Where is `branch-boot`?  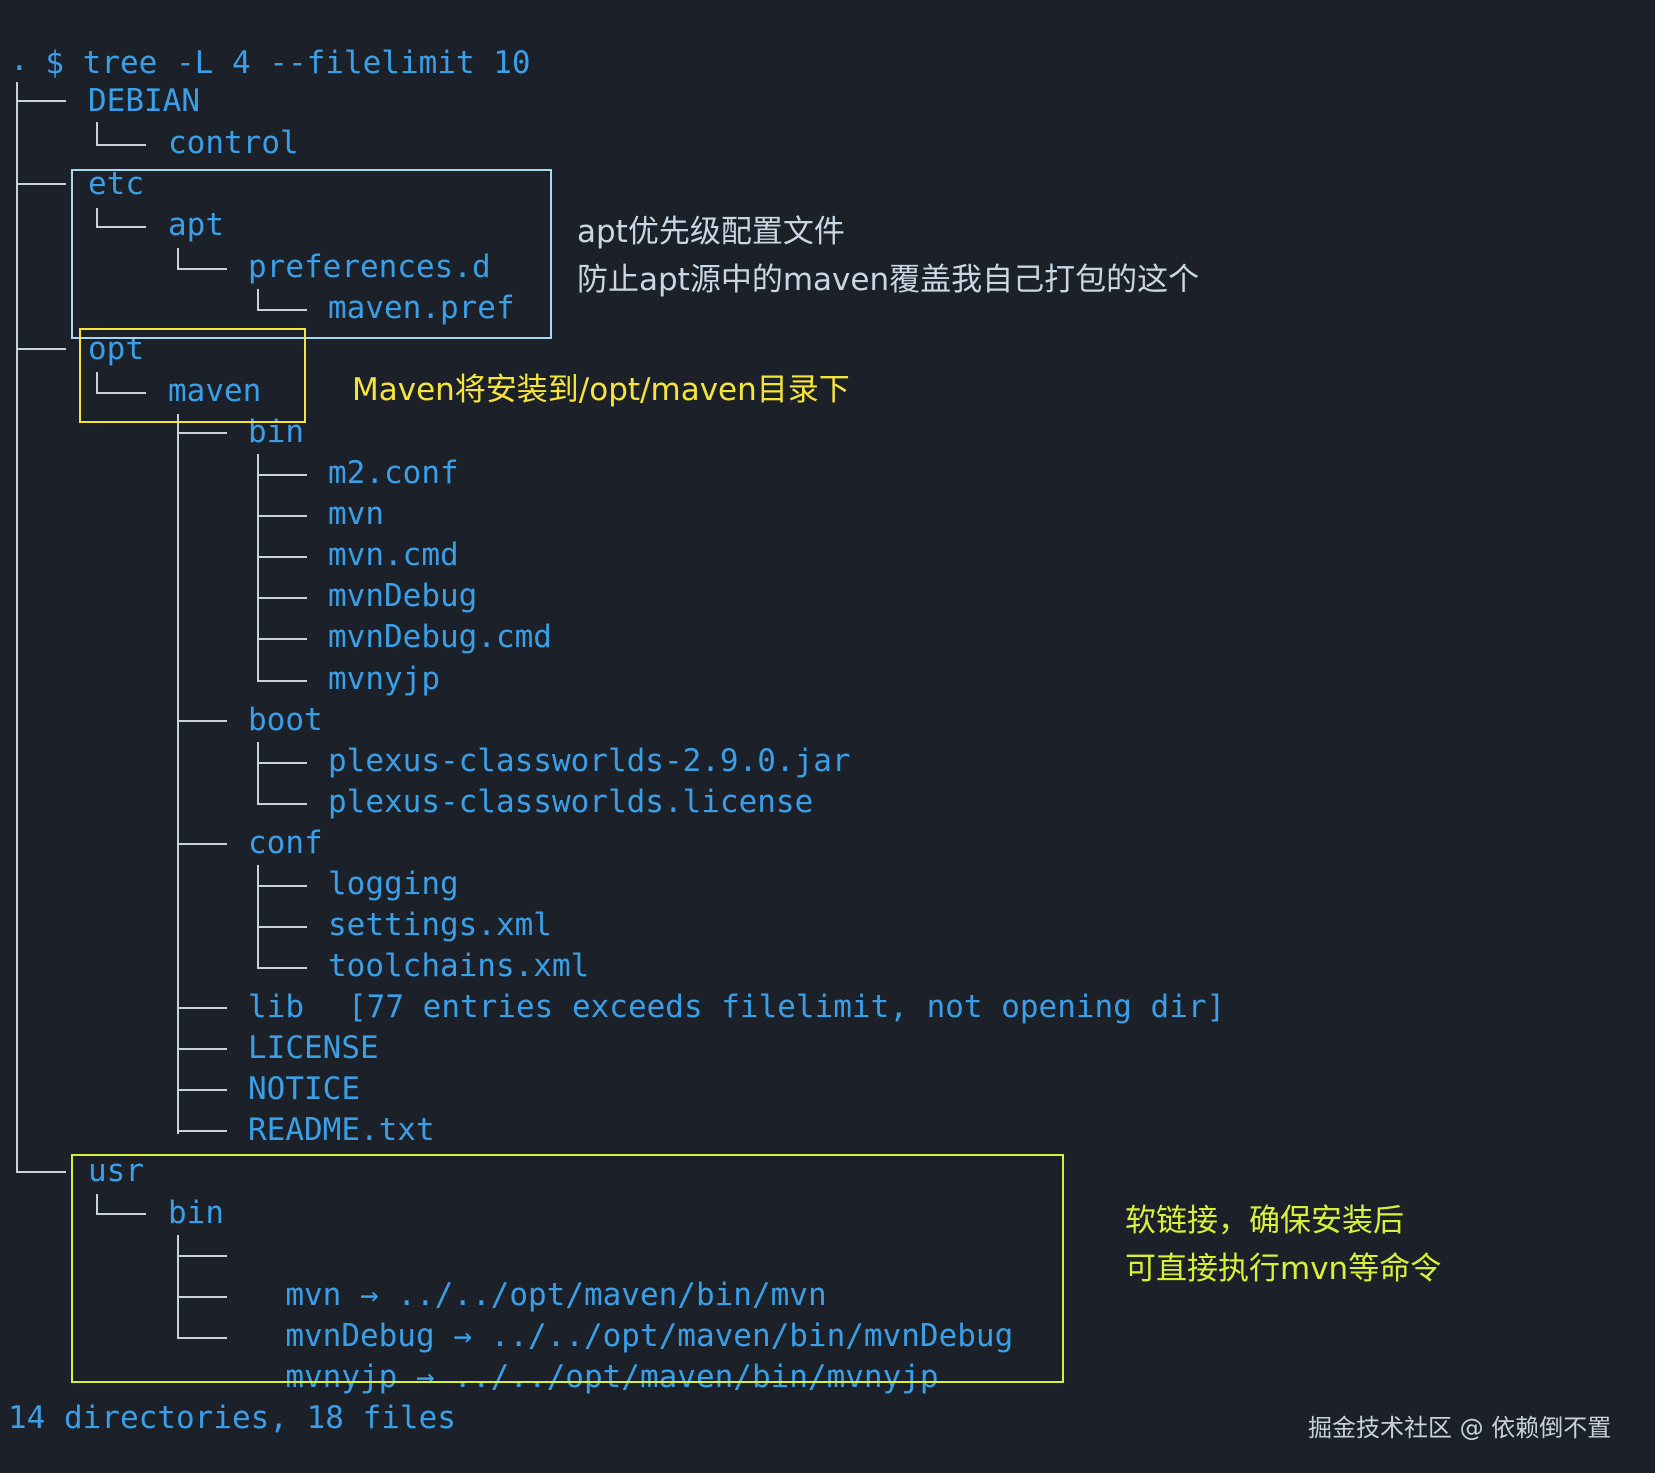 branch-boot is located at coordinates (202, 721).